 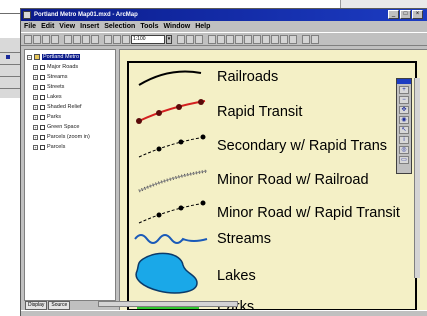 What do you see at coordinates (284, 39) in the screenshot?
I see `go-forward-icon` at bounding box center [284, 39].